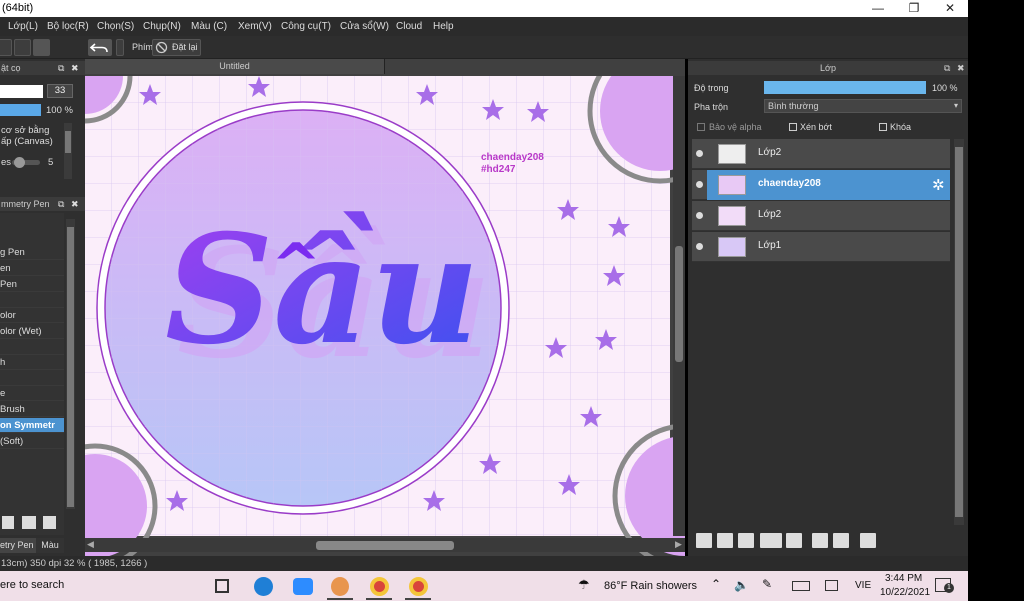 The width and height of the screenshot is (1024, 601). What do you see at coordinates (821, 247) in the screenshot?
I see `layer-row: Lớp1` at bounding box center [821, 247].